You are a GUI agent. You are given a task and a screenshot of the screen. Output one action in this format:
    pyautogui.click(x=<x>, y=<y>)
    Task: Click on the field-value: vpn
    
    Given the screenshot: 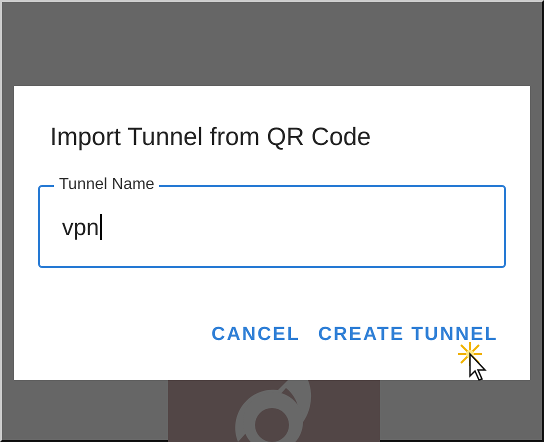 What is the action you would take?
    pyautogui.click(x=81, y=227)
    